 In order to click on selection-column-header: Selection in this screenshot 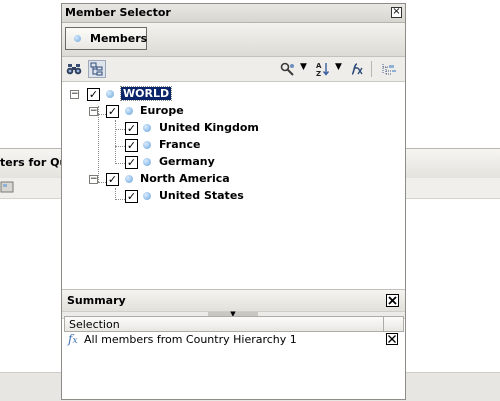, I will do `click(94, 324)`.